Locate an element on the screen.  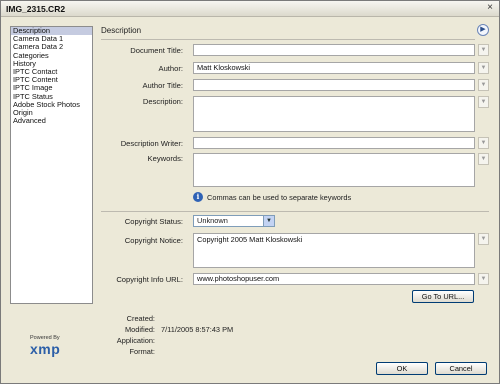
cancel-button: Cancel is located at coordinates (461, 368).